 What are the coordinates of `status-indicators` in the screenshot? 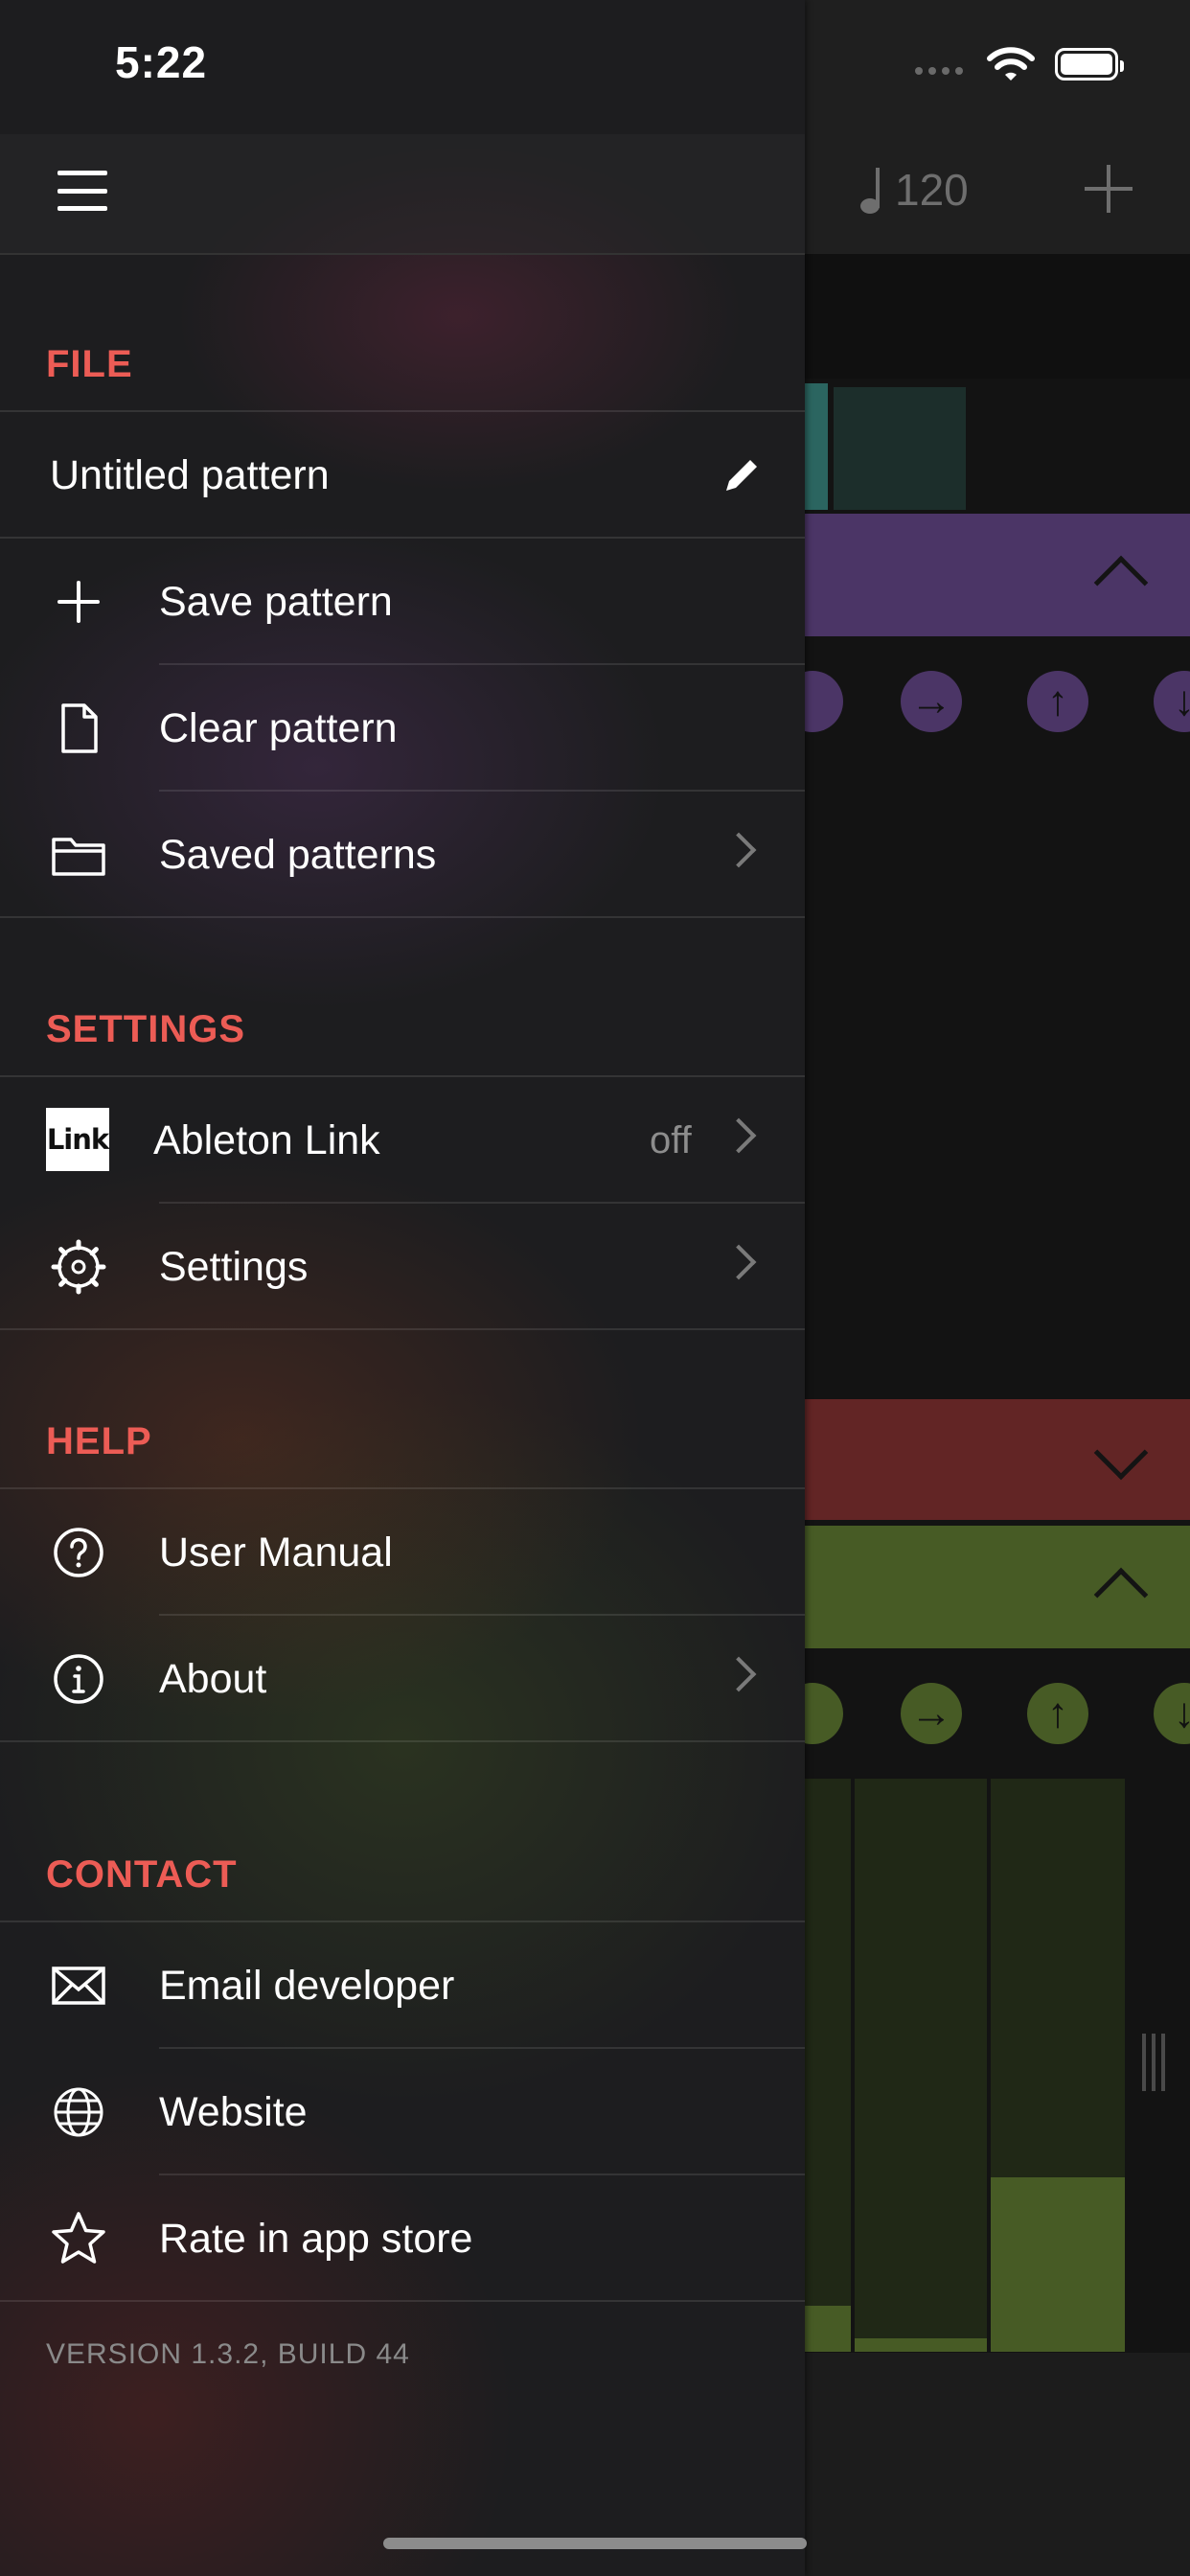 It's located at (1030, 65).